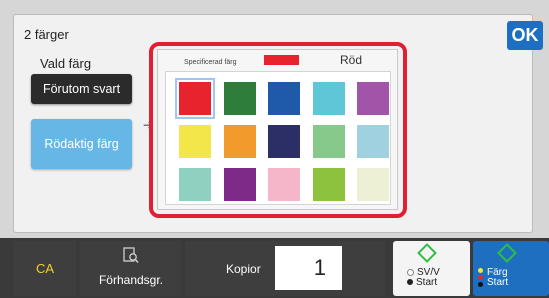 The width and height of the screenshot is (549, 298). What do you see at coordinates (195, 141) in the screenshot?
I see `color-swatch-yellow` at bounding box center [195, 141].